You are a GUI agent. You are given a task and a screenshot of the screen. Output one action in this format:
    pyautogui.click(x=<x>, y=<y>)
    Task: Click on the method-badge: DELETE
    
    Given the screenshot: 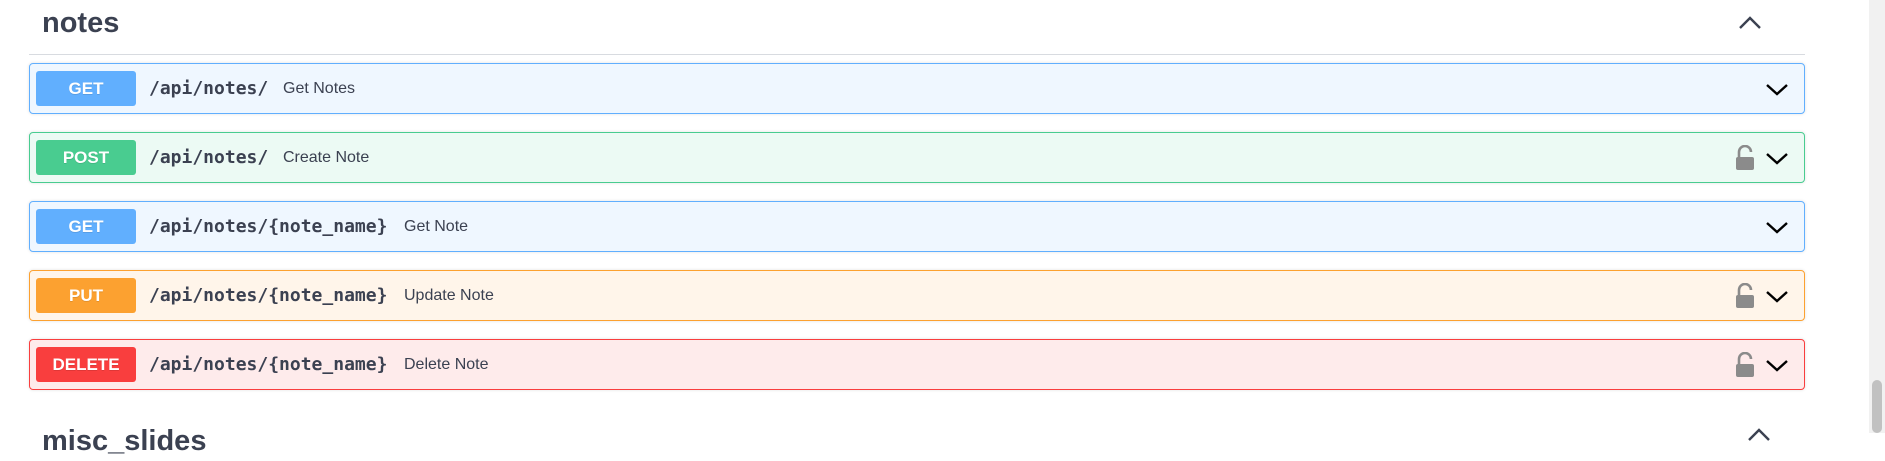 What is the action you would take?
    pyautogui.click(x=86, y=364)
    